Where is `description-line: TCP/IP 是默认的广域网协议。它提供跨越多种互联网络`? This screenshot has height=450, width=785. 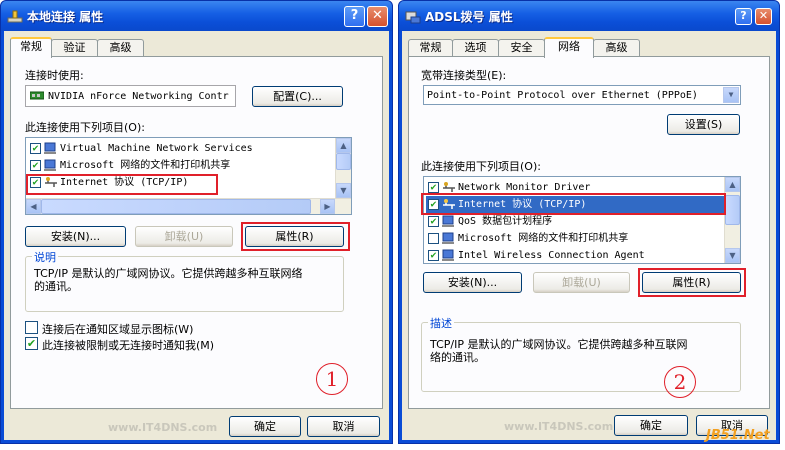 description-line: TCP/IP 是默认的广域网协议。它提供跨越多种互联网络 is located at coordinates (168, 273).